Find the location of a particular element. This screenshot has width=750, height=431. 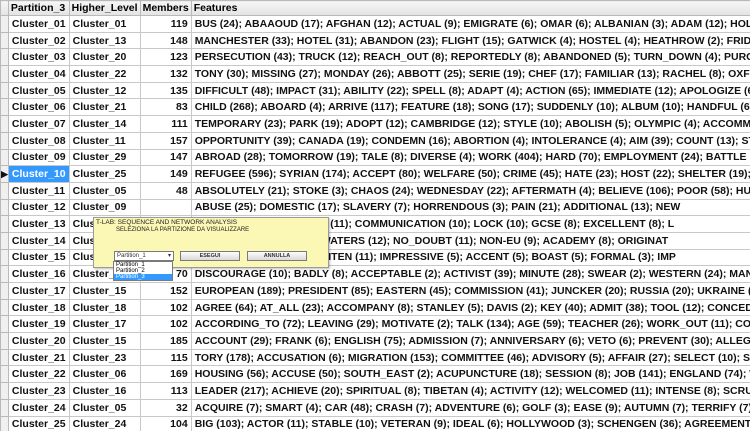

cell-members: 169 is located at coordinates (165, 374).